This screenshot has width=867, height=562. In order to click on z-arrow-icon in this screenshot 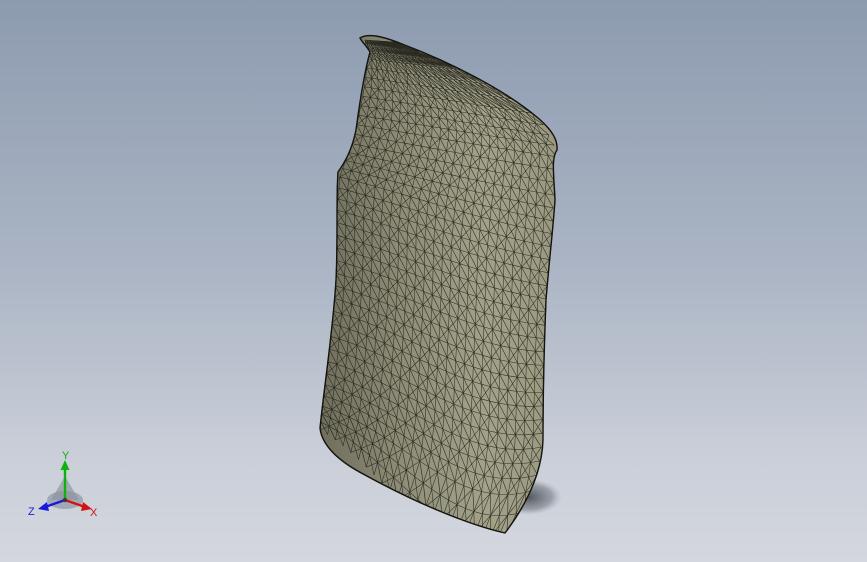, I will do `click(43, 506)`.